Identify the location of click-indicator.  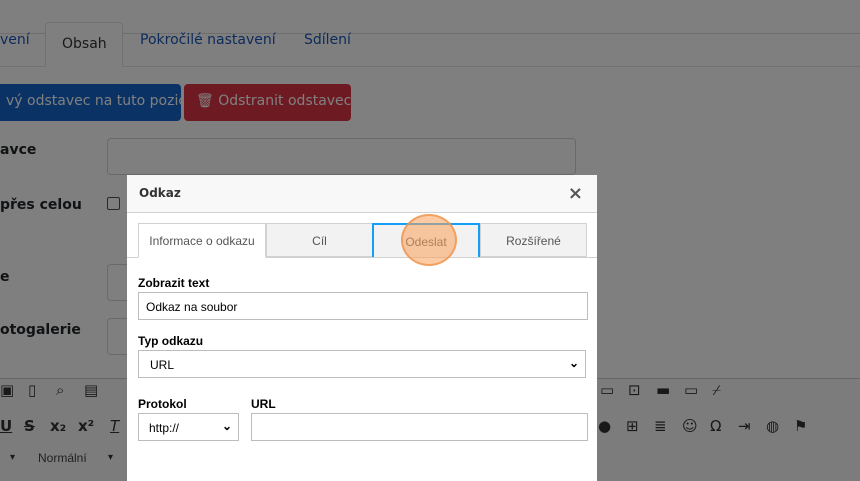
(429, 240).